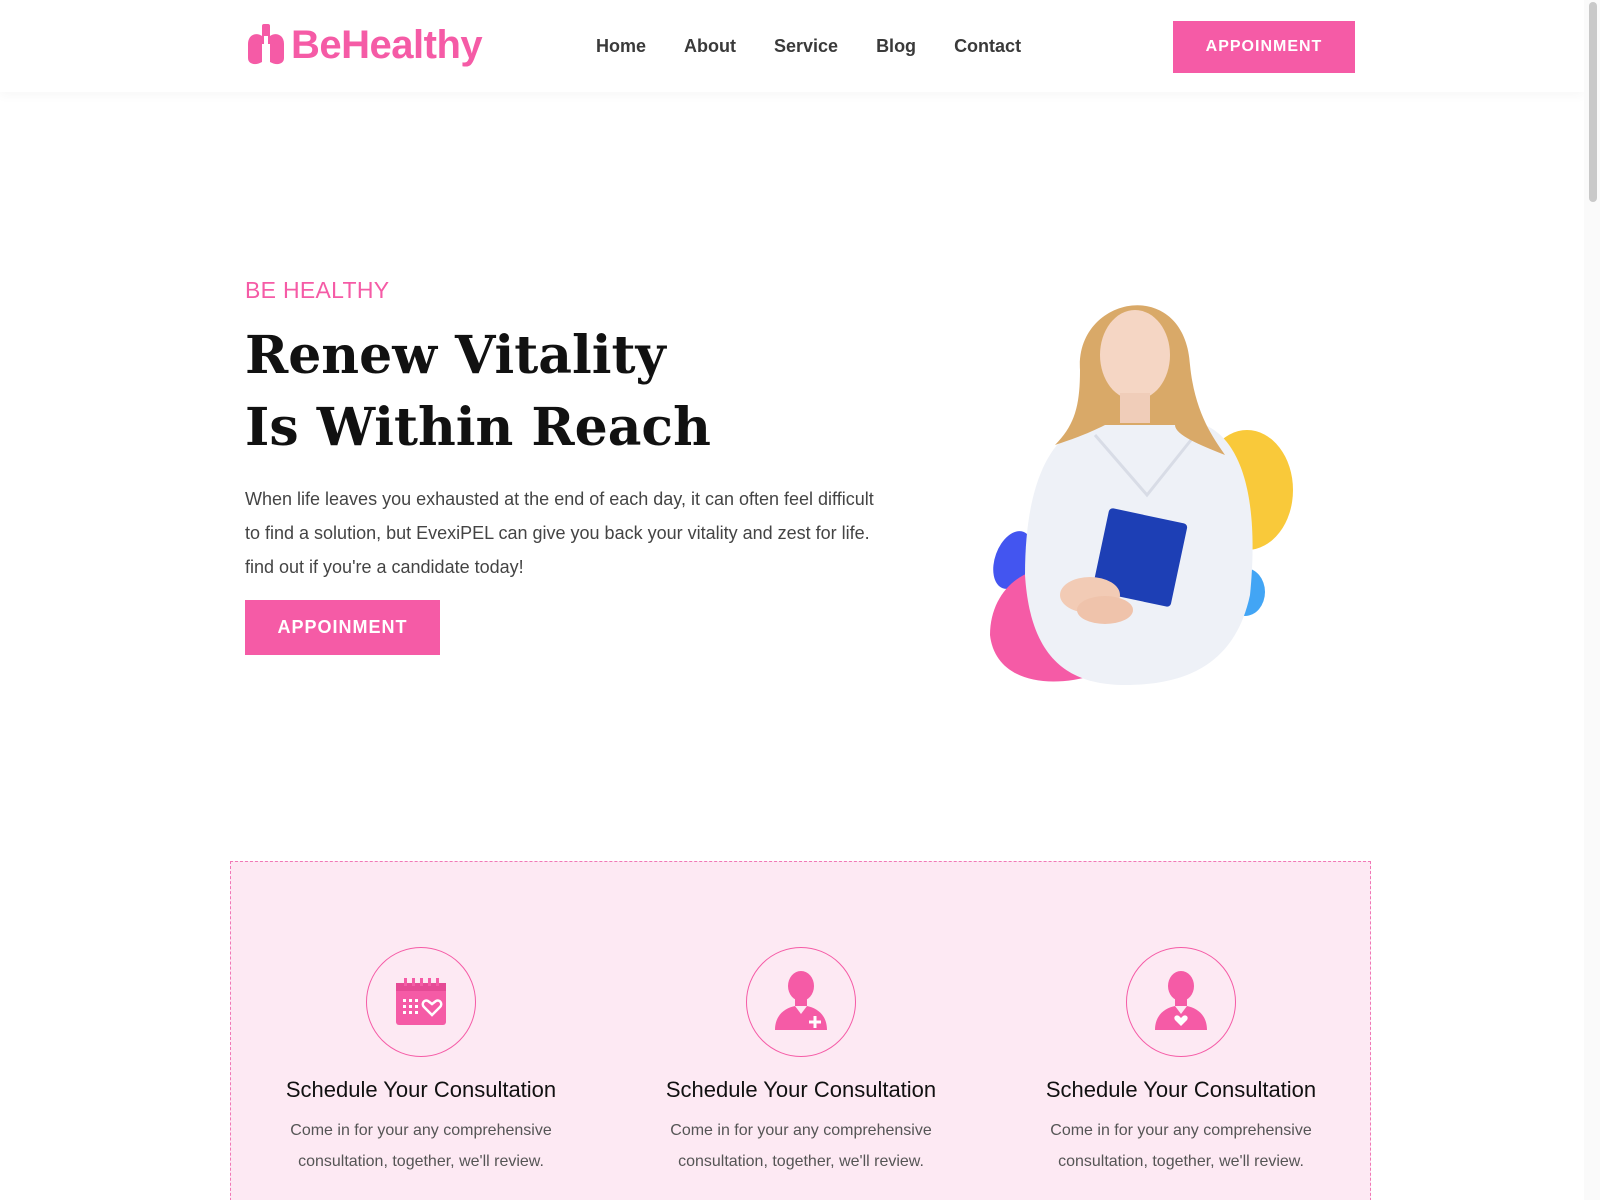 The height and width of the screenshot is (1200, 1600). What do you see at coordinates (1264, 47) in the screenshot?
I see `header-appointment-button: APPOINMENT` at bounding box center [1264, 47].